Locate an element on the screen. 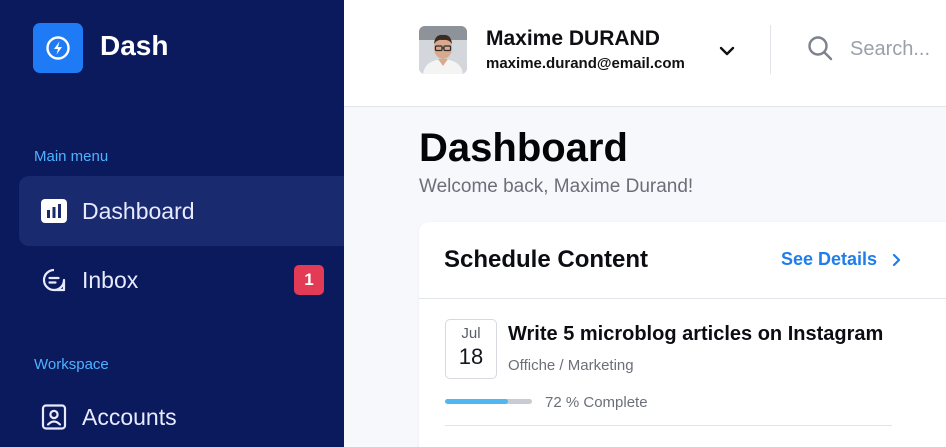 Image resolution: width=946 pixels, height=447 pixels. search-icon is located at coordinates (820, 48).